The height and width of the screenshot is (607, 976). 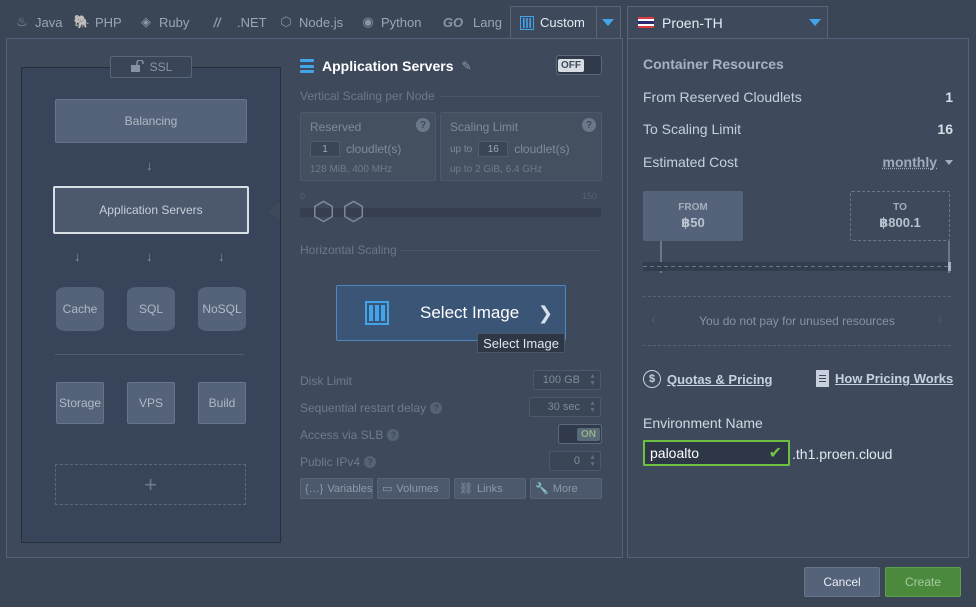 What do you see at coordinates (575, 461) in the screenshot?
I see `ipv4-field: 0 ▲ ▼` at bounding box center [575, 461].